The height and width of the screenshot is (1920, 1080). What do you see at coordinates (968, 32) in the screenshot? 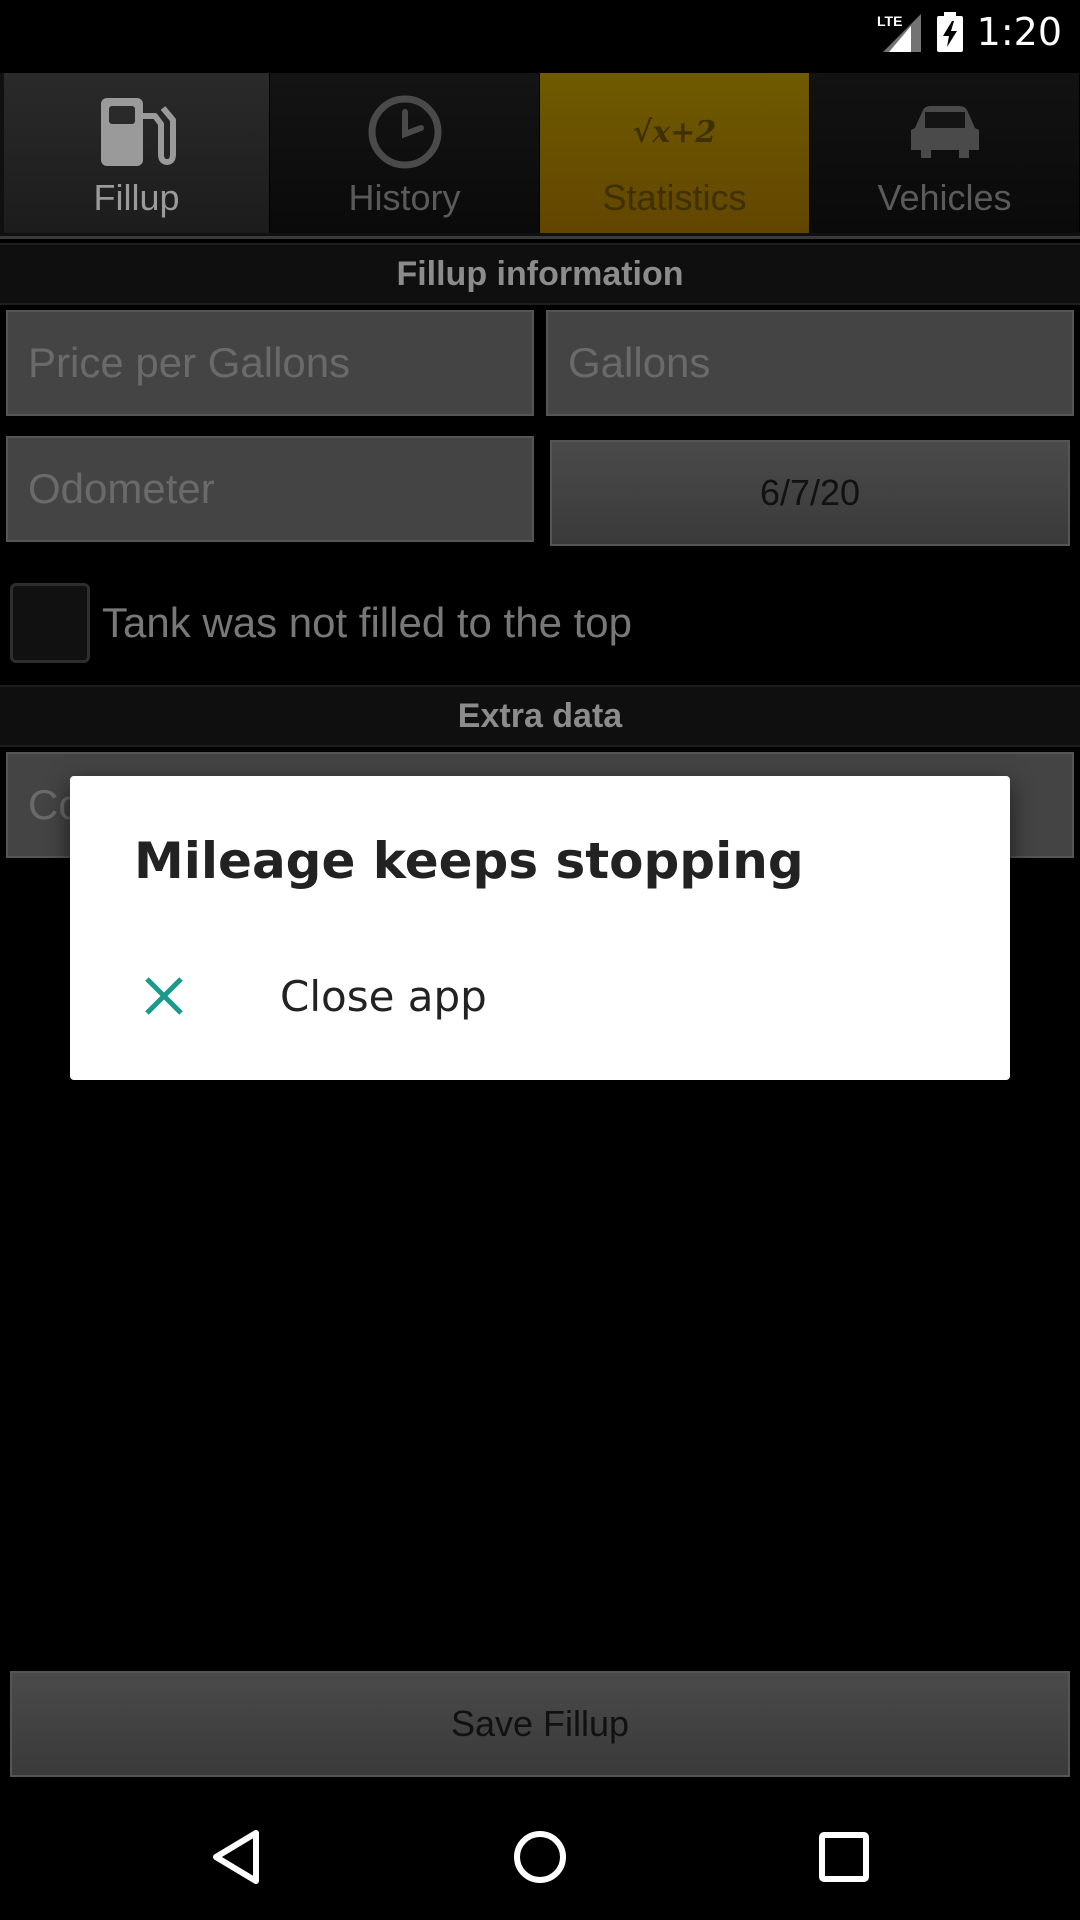
I see `status-icons: LTE 1:20` at bounding box center [968, 32].